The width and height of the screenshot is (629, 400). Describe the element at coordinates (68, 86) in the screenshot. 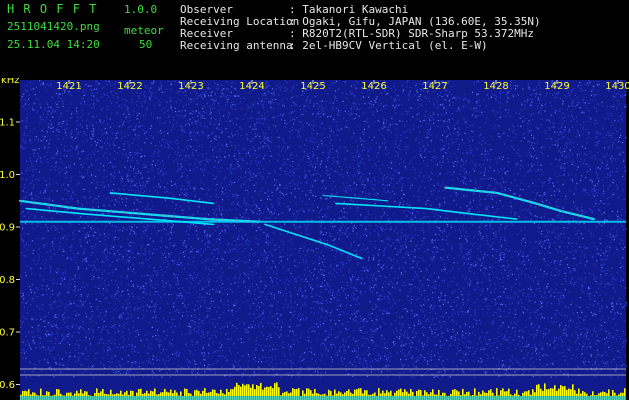

I see `x-tick-label: 1421` at that location.